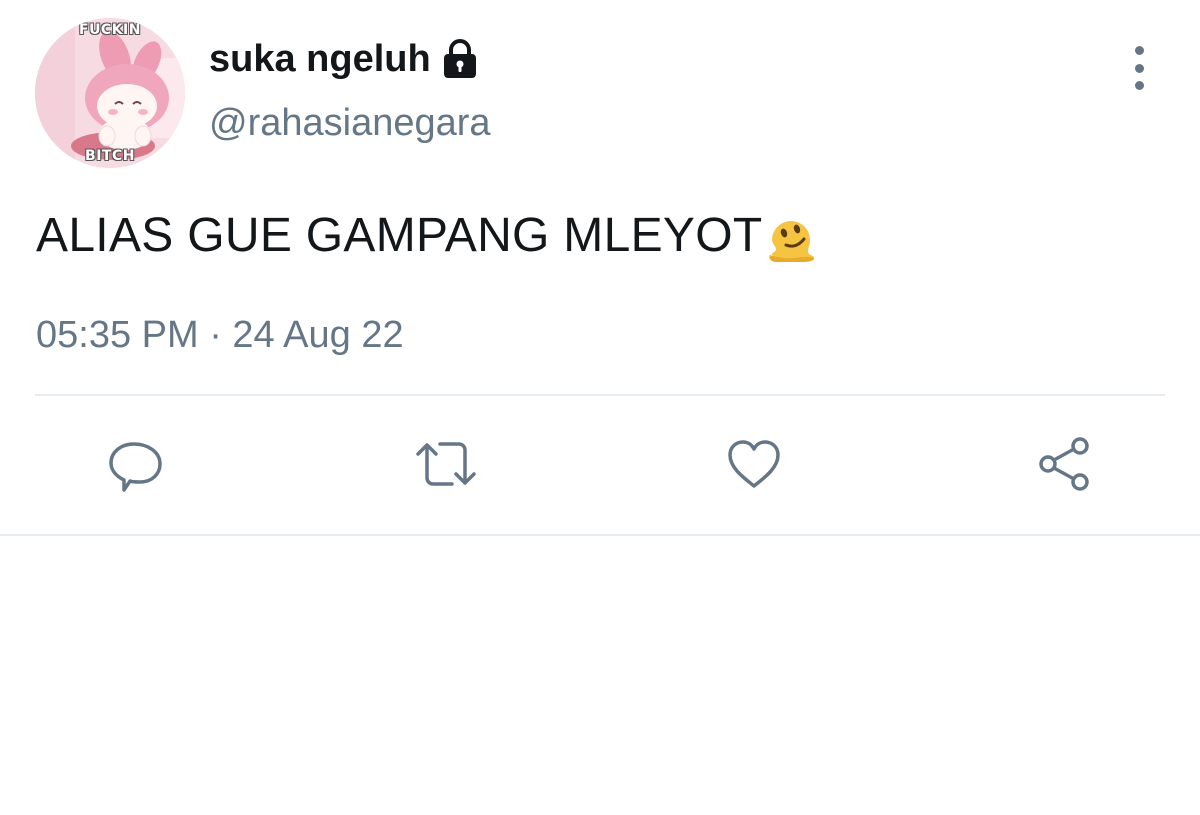 This screenshot has height=815, width=1200. I want to click on tweet-text: ALIAS GUE GAMPANG MLEYOT, so click(427, 236).